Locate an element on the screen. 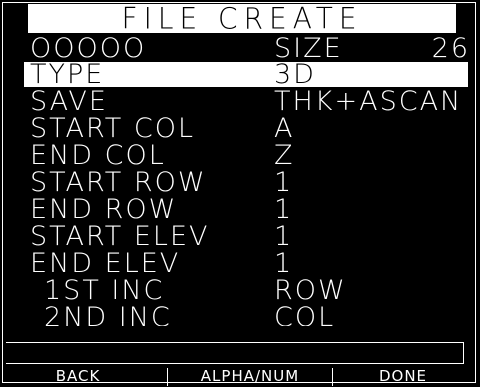 The height and width of the screenshot is (387, 480). screen-title: FILE CREATE is located at coordinates (242, 18).